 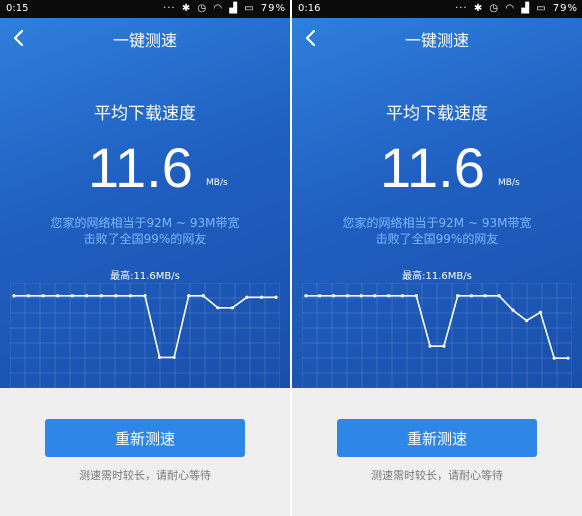 What do you see at coordinates (17, 8) in the screenshot?
I see `status-time: 0:15` at bounding box center [17, 8].